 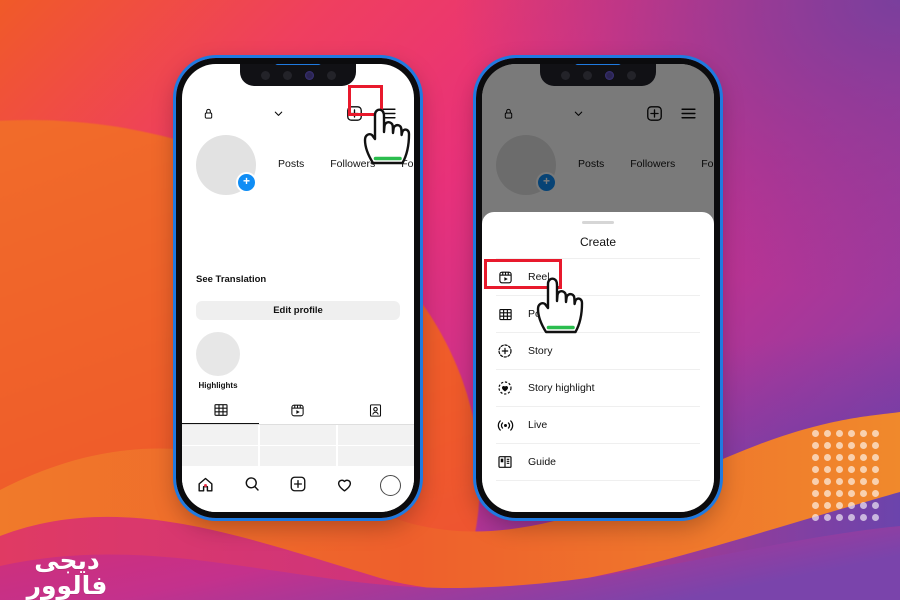 I want to click on live-menu-item: Live, so click(x=598, y=424).